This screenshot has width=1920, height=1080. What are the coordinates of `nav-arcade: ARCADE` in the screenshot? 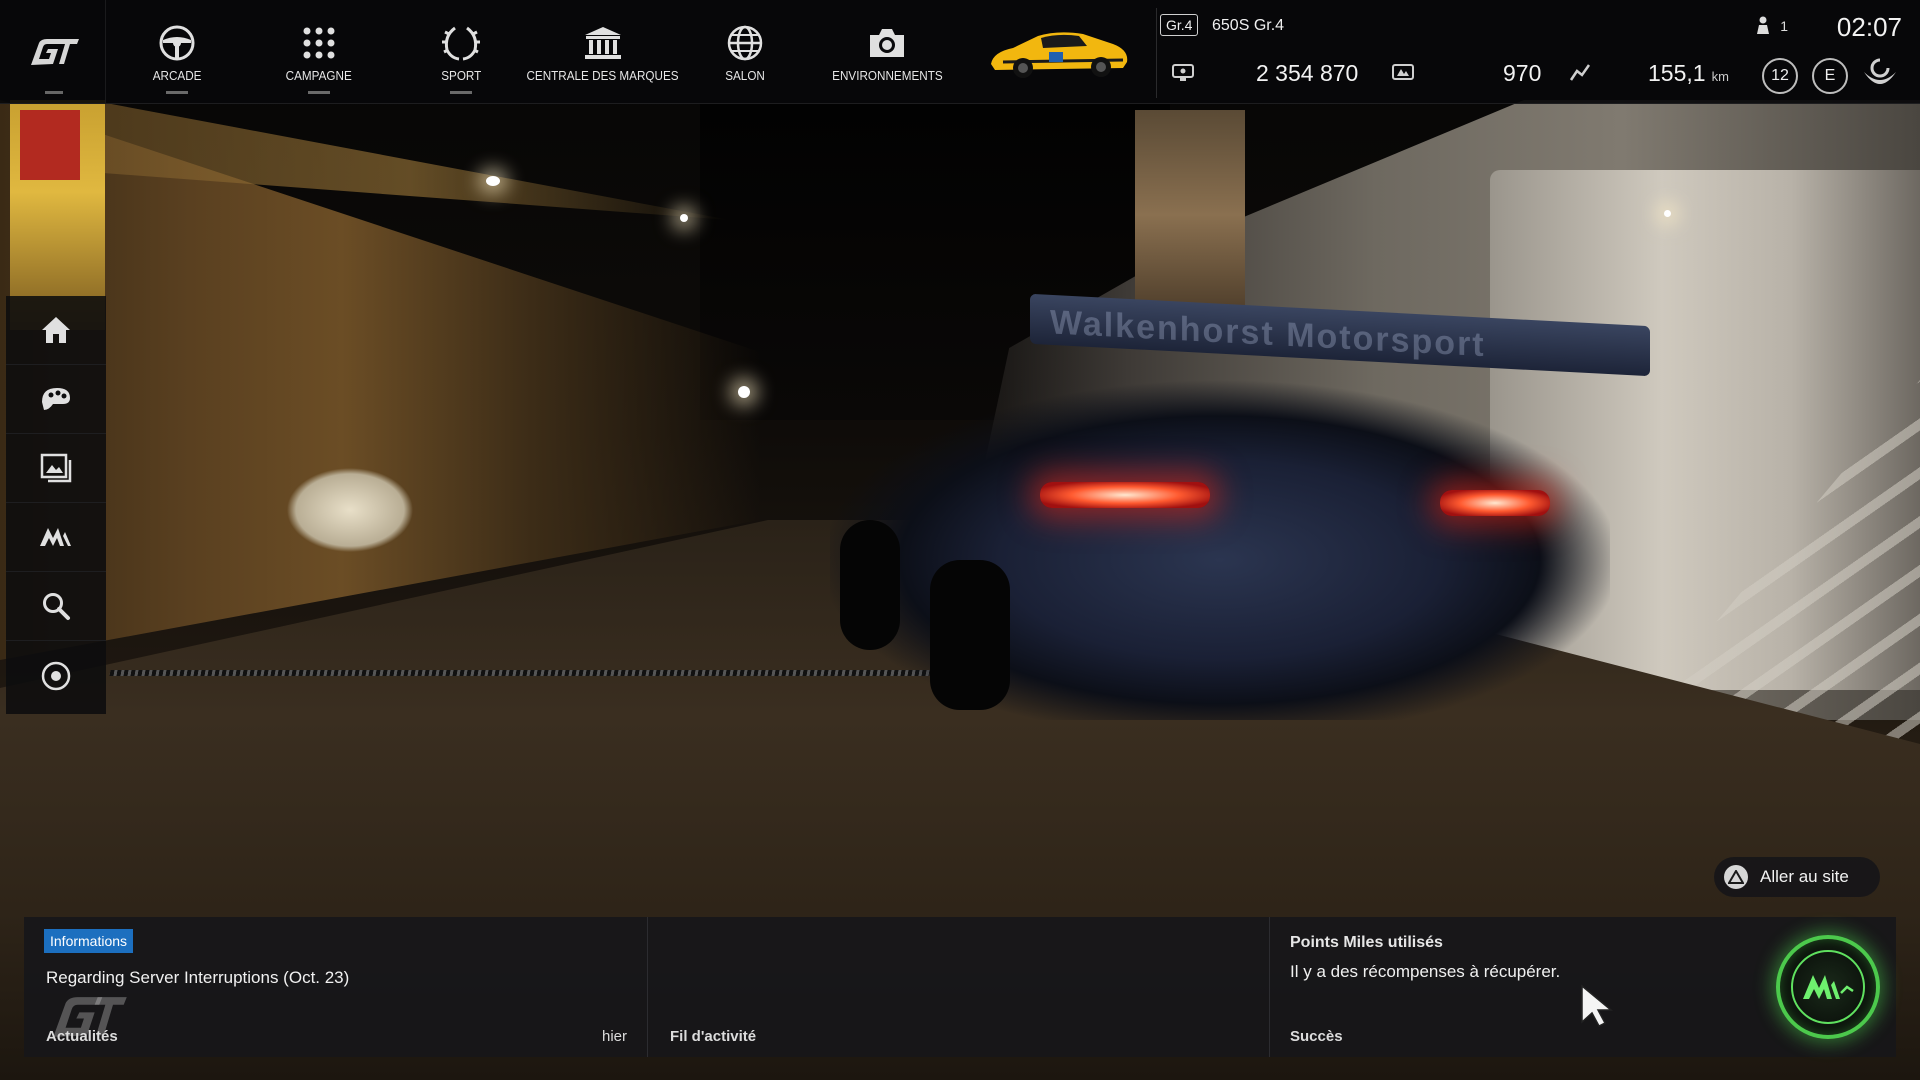 It's located at (177, 52).